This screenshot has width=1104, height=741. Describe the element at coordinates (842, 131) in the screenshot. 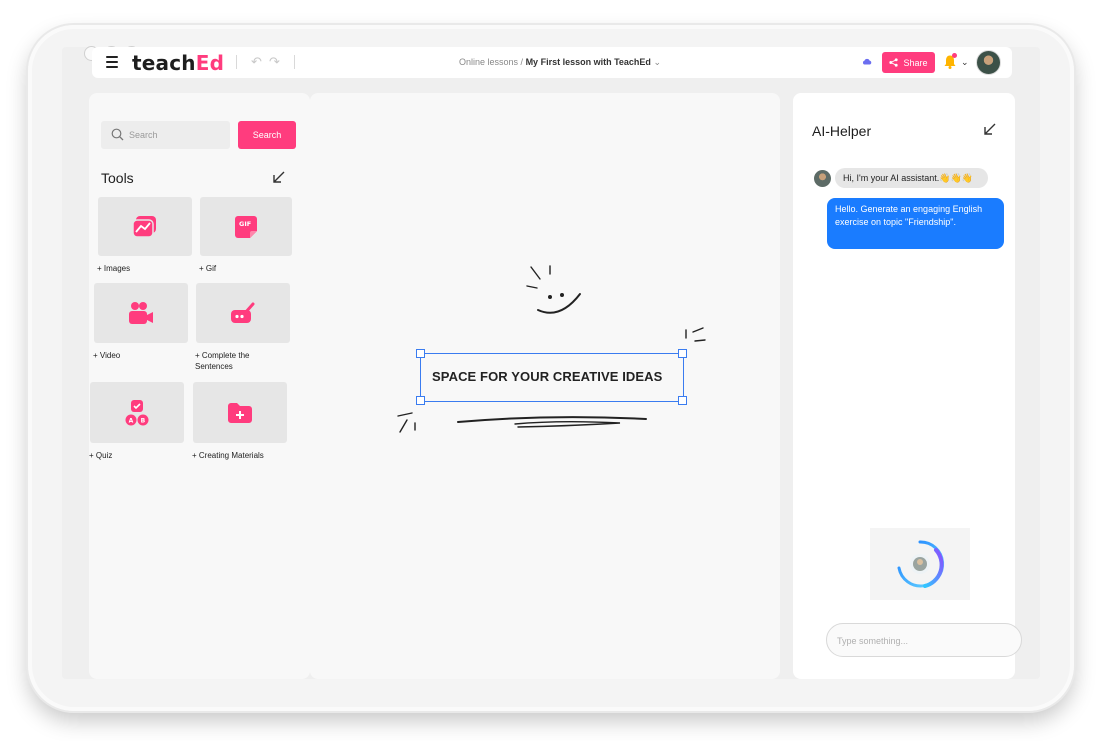

I see `ai-helper-title: AI-Helper` at that location.